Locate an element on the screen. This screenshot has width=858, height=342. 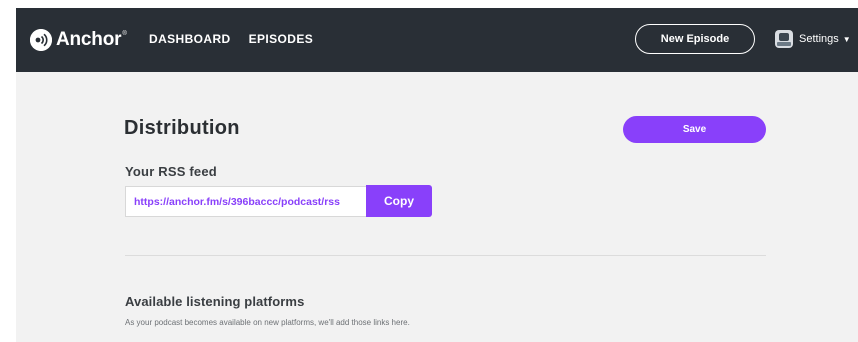
rss-feed-url-field: https://anchor.fm/s/396baccc/podcast/rss is located at coordinates (245, 201).